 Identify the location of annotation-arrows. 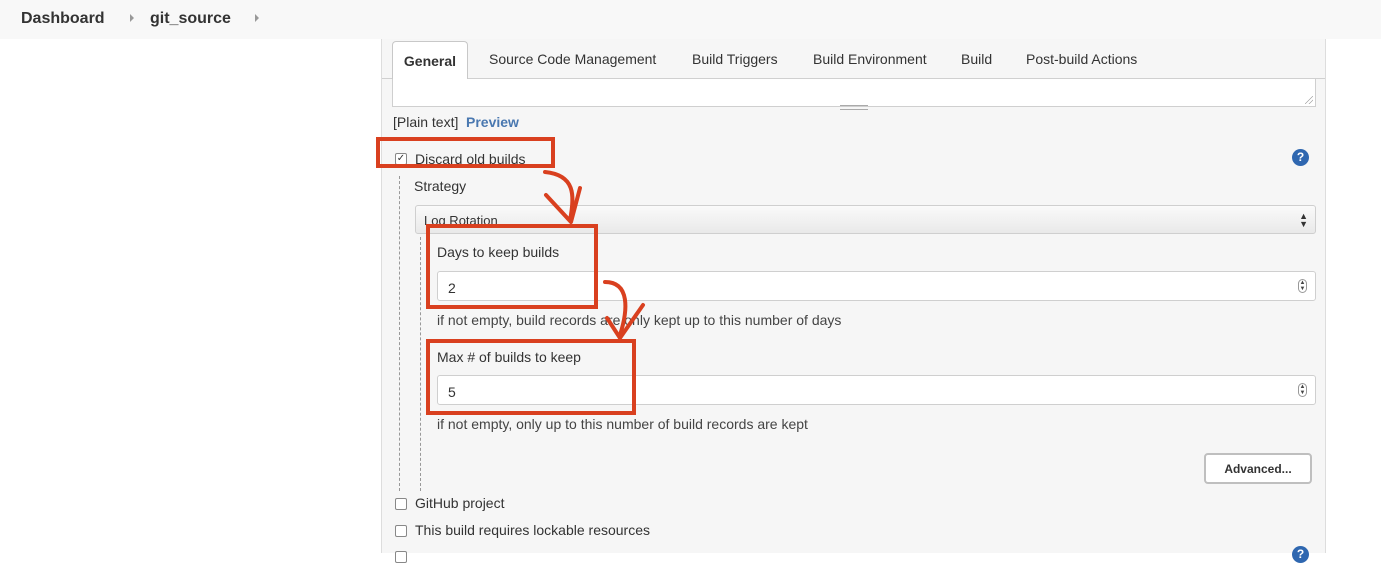
(594, 255).